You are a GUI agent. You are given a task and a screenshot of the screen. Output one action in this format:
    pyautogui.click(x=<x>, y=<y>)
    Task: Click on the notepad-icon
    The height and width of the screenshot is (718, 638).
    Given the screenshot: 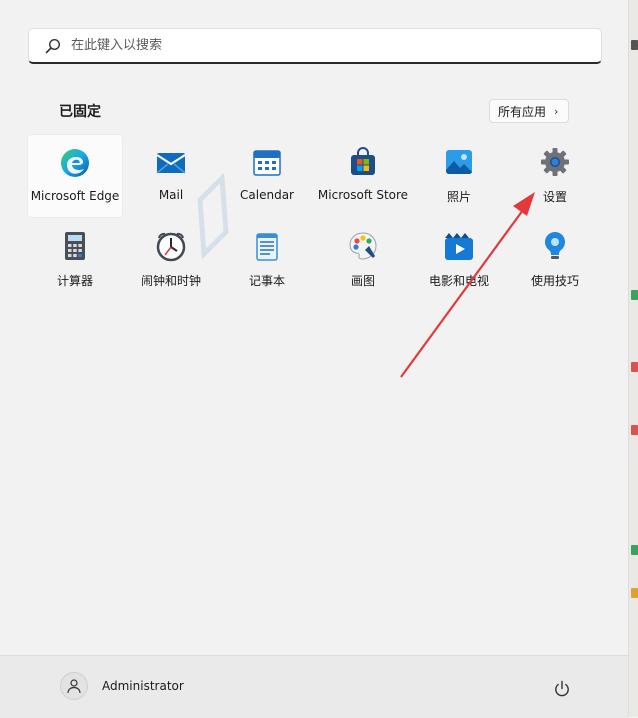 What is the action you would take?
    pyautogui.click(x=267, y=247)
    